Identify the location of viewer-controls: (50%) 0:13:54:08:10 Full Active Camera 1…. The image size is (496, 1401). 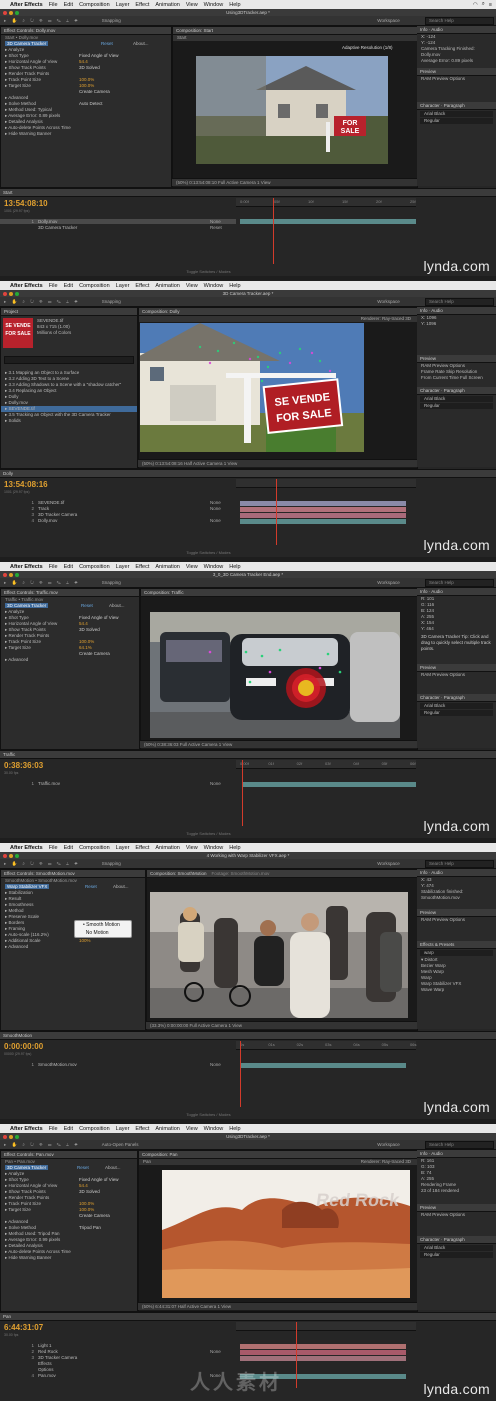
(296, 182).